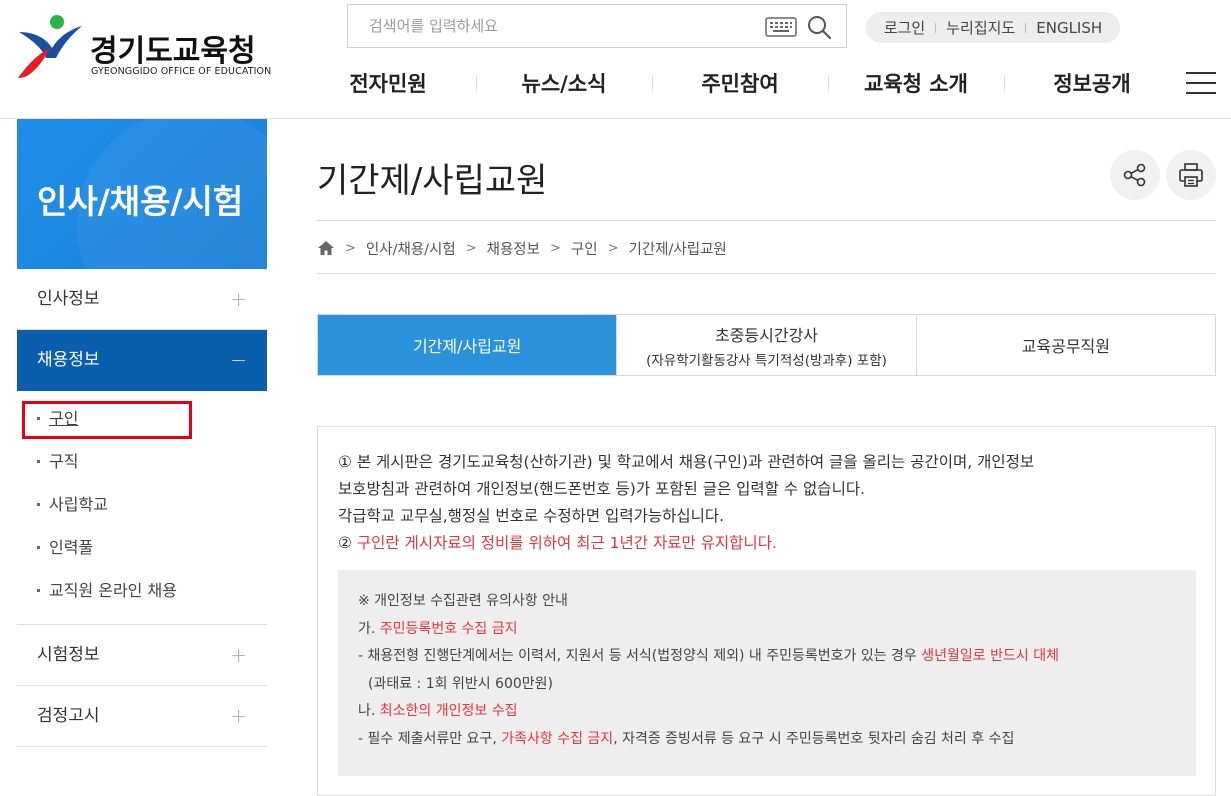 The image size is (1231, 796). What do you see at coordinates (677, 249) in the screenshot?
I see `breadcrumb-item-current: 기간제/사립교원` at bounding box center [677, 249].